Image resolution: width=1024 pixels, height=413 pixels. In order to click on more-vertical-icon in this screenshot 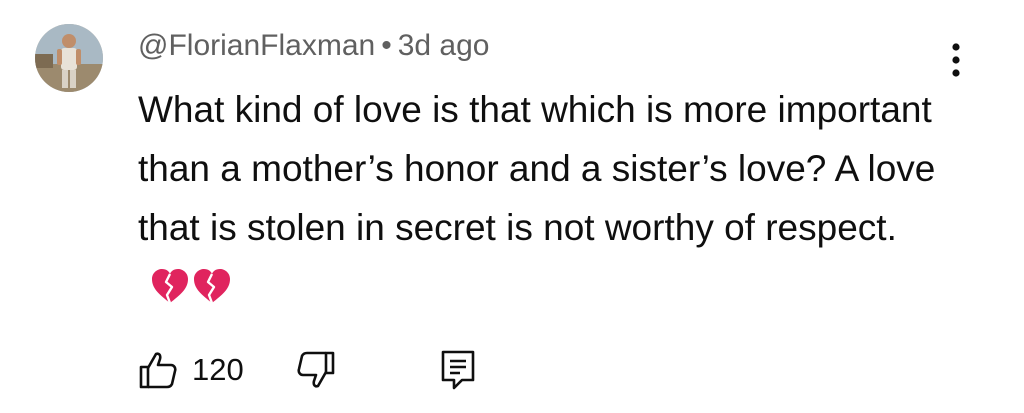, I will do `click(956, 60)`.